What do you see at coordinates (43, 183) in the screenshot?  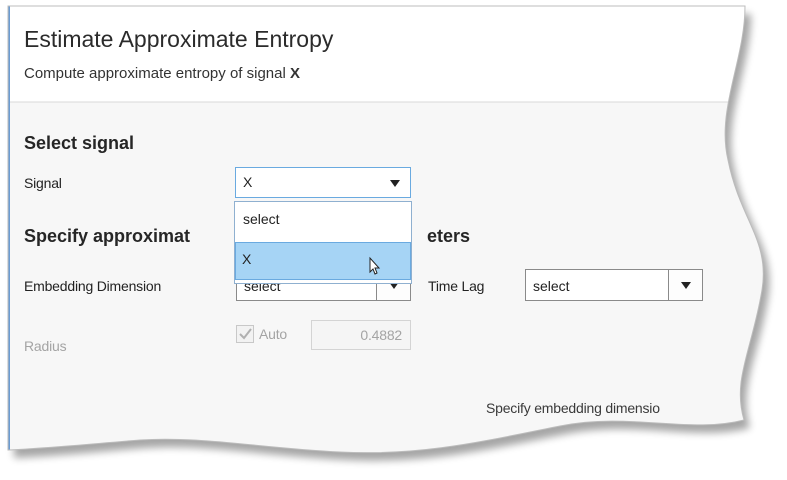 I see `signal-label: Signal` at bounding box center [43, 183].